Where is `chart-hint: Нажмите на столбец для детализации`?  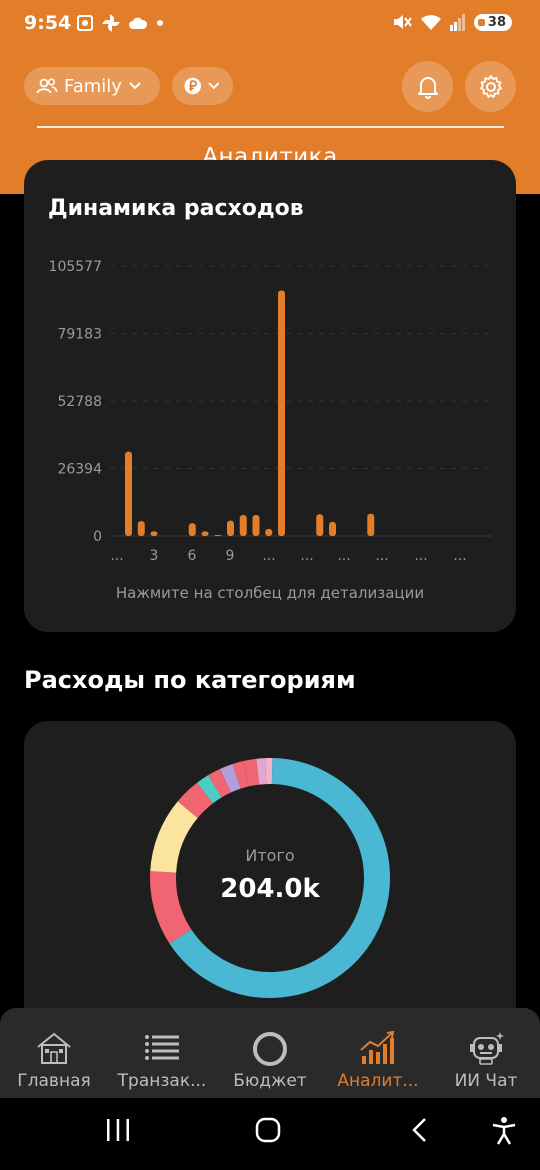
chart-hint: Нажмите на столбец для детализации is located at coordinates (270, 593).